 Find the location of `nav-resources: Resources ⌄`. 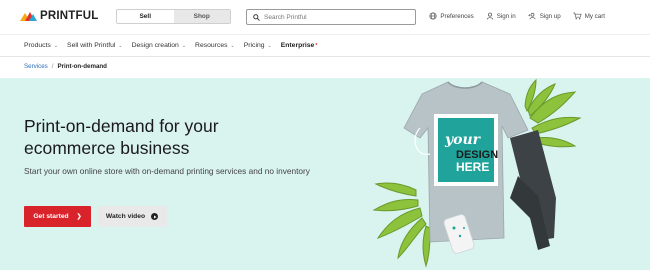

nav-resources: Resources ⌄ is located at coordinates (215, 45).